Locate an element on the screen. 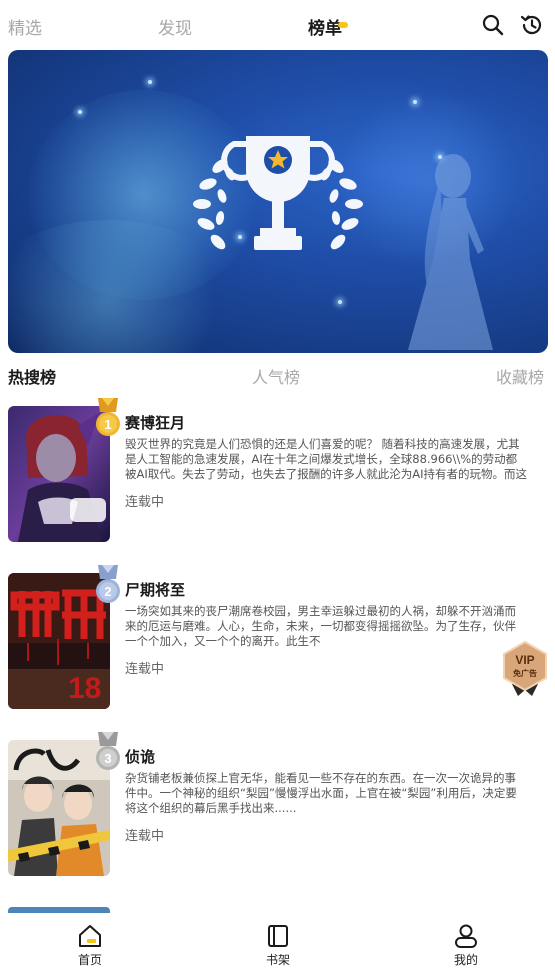 The width and height of the screenshot is (555, 975). search-button is located at coordinates (493, 25).